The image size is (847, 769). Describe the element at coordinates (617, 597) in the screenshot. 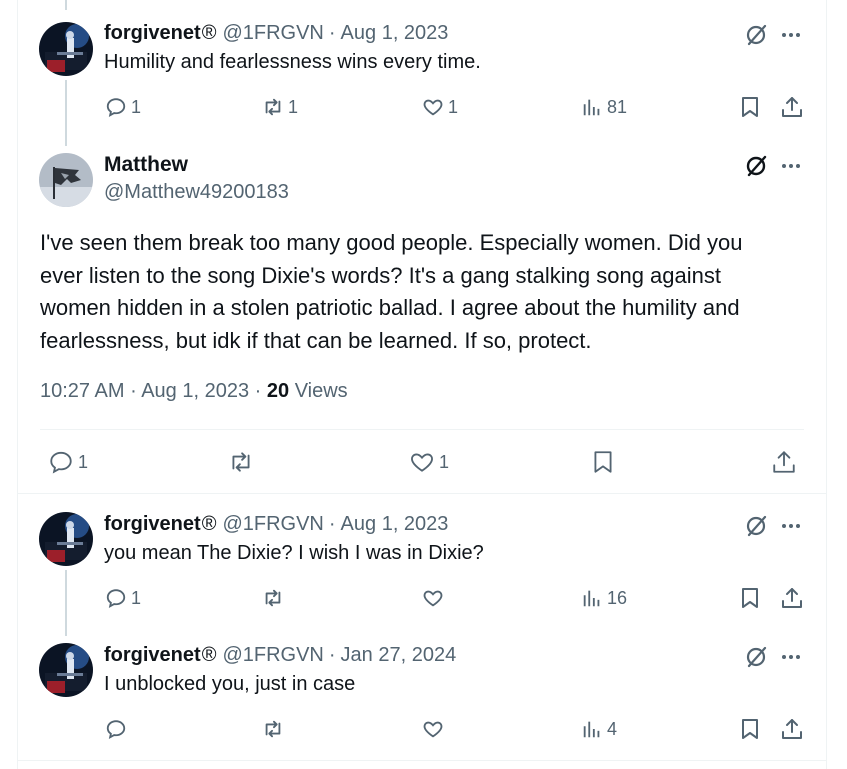

I see `view-count: 16` at that location.